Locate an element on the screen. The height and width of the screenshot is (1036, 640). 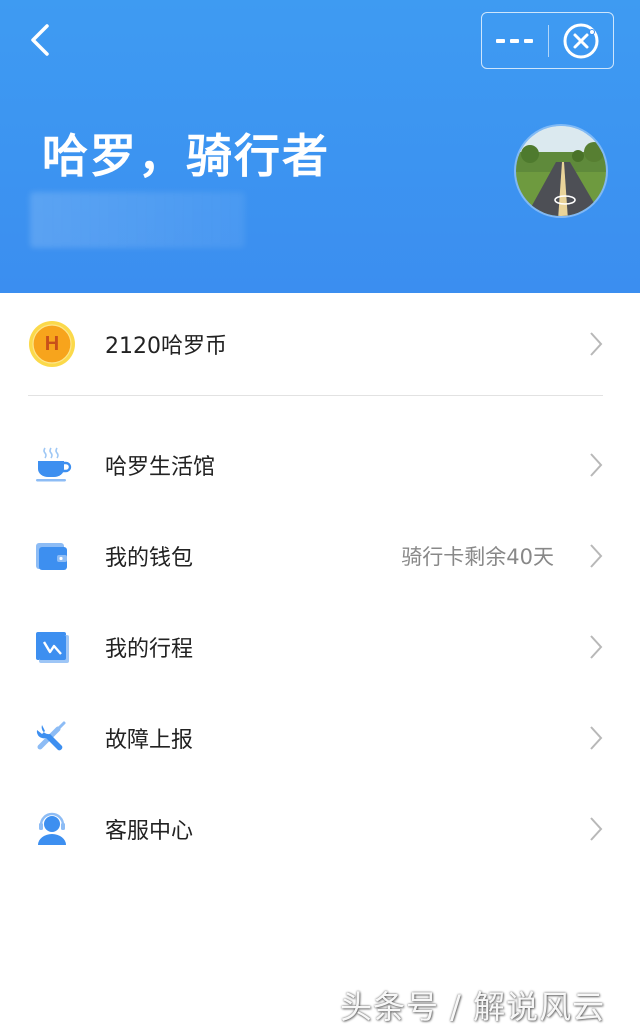
ride-card-remaining: 骑行卡剩余40天 is located at coordinates (477, 556).